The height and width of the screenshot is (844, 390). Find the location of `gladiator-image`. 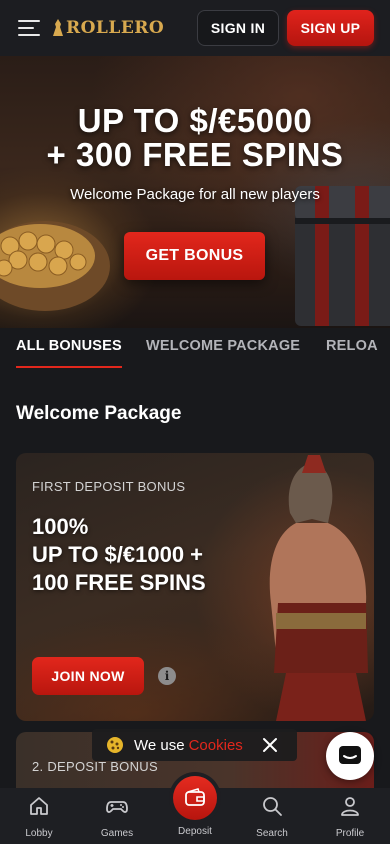

gladiator-image is located at coordinates (318, 588).